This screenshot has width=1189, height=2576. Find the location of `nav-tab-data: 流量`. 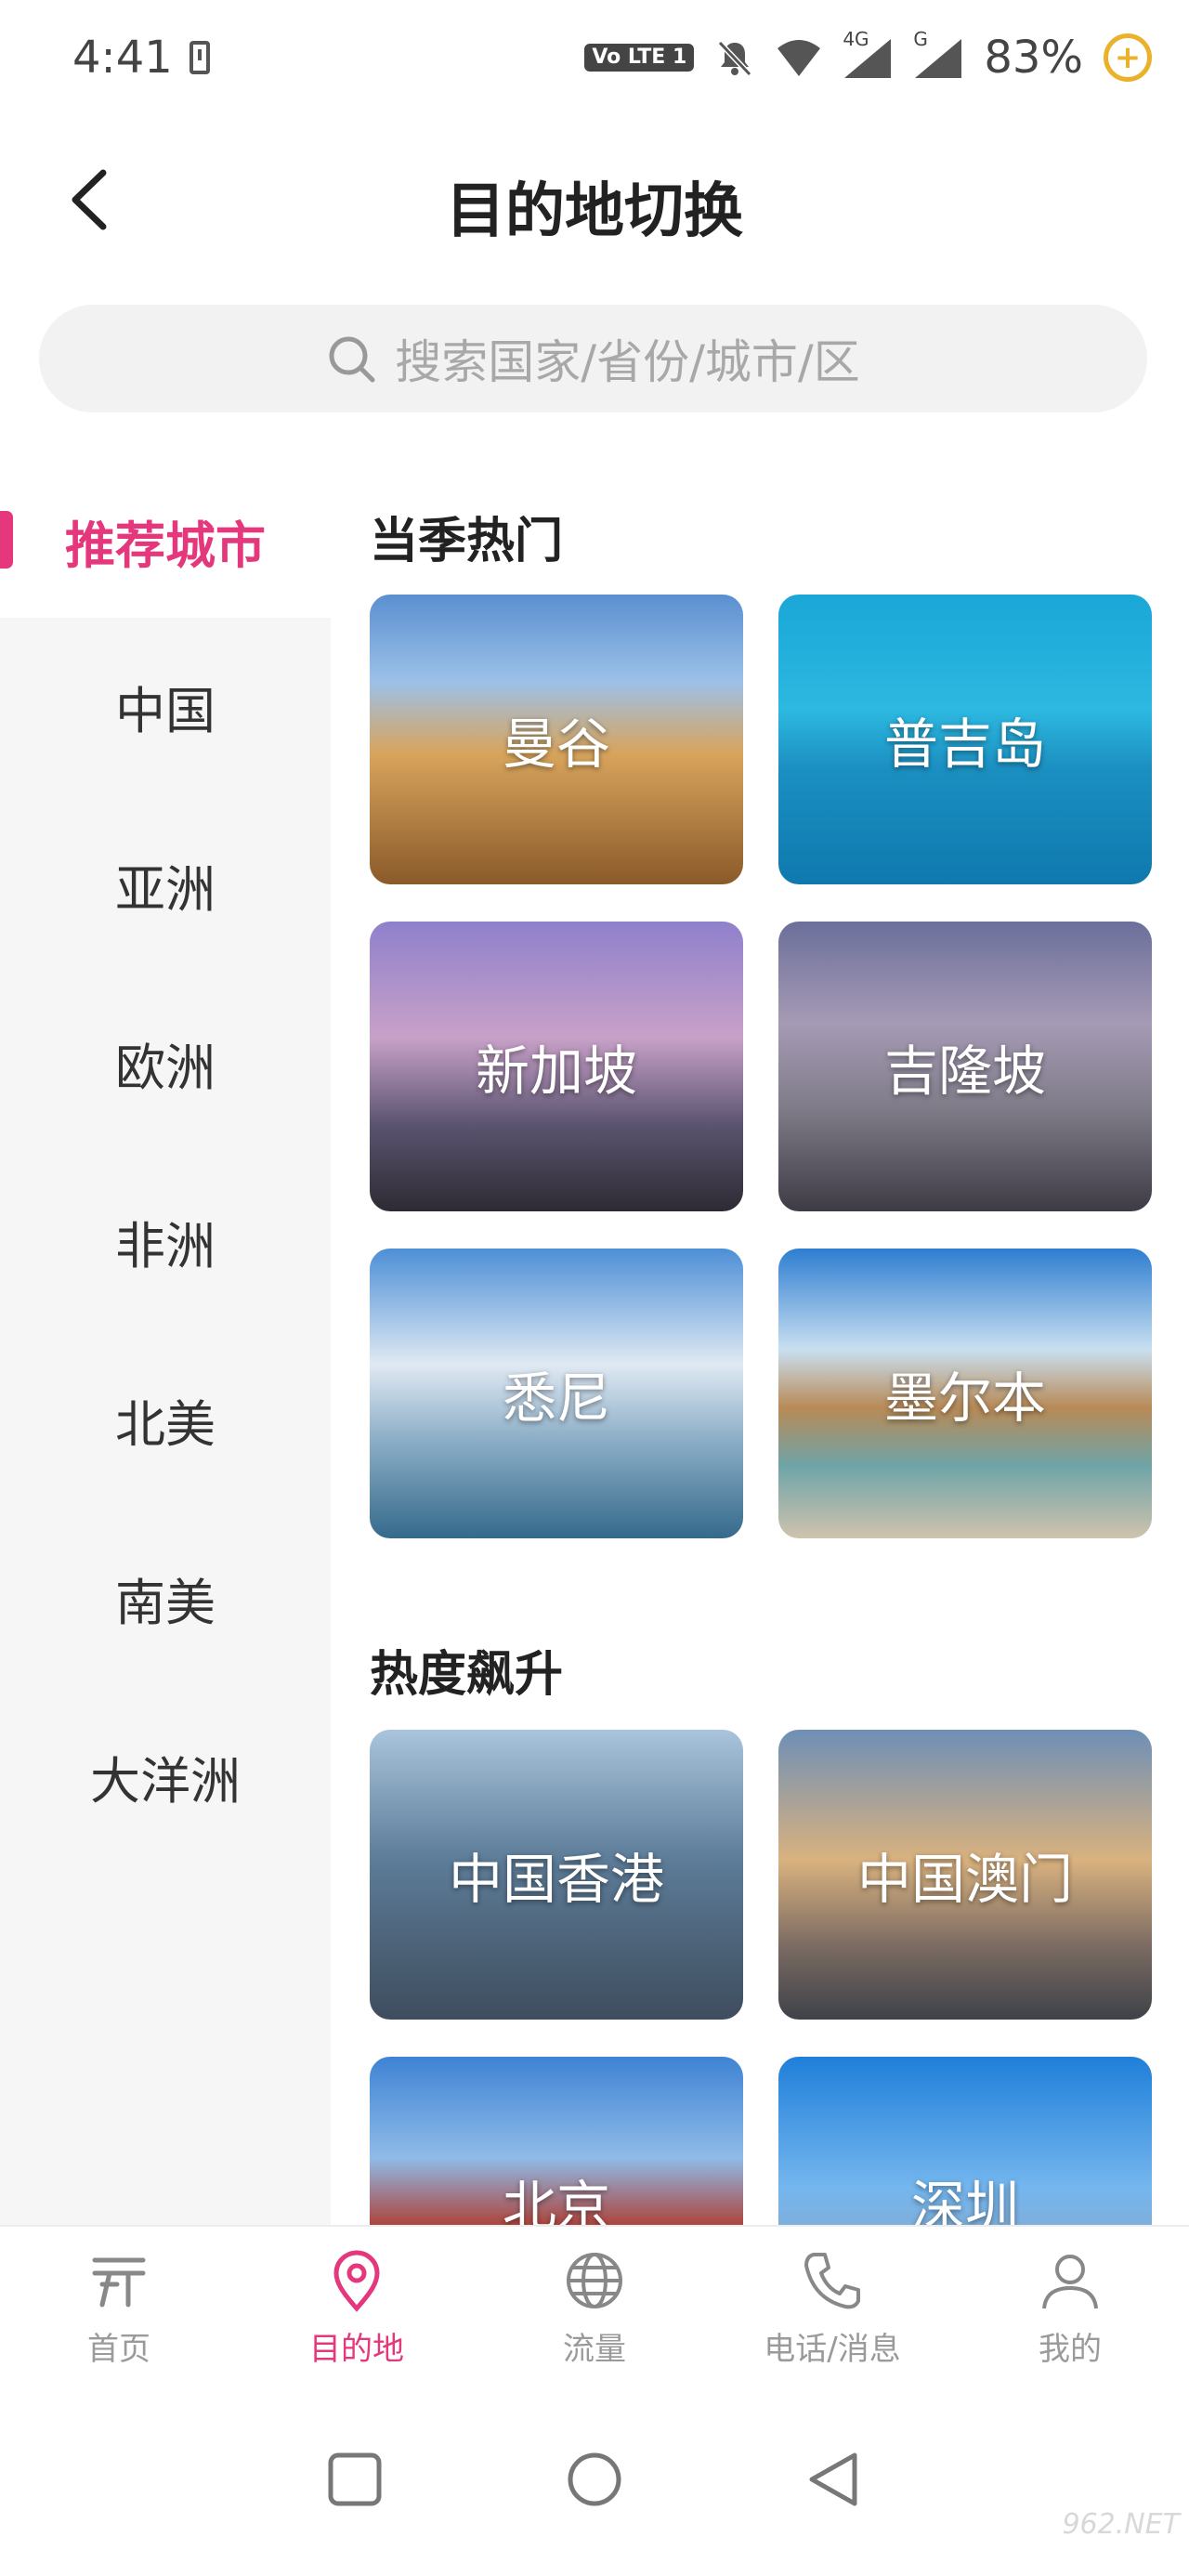

nav-tab-data: 流量 is located at coordinates (594, 2317).